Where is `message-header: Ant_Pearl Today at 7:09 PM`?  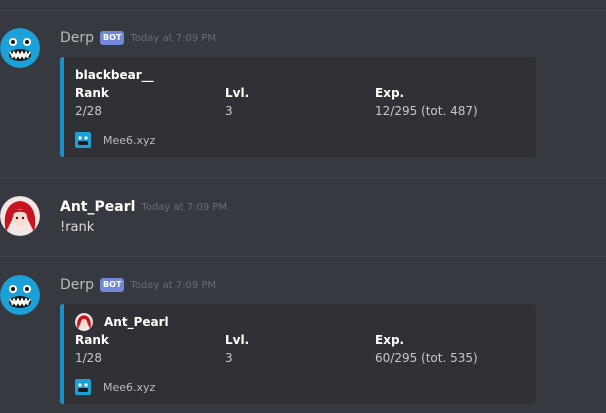 message-header: Ant_Pearl Today at 7:09 PM is located at coordinates (143, 207).